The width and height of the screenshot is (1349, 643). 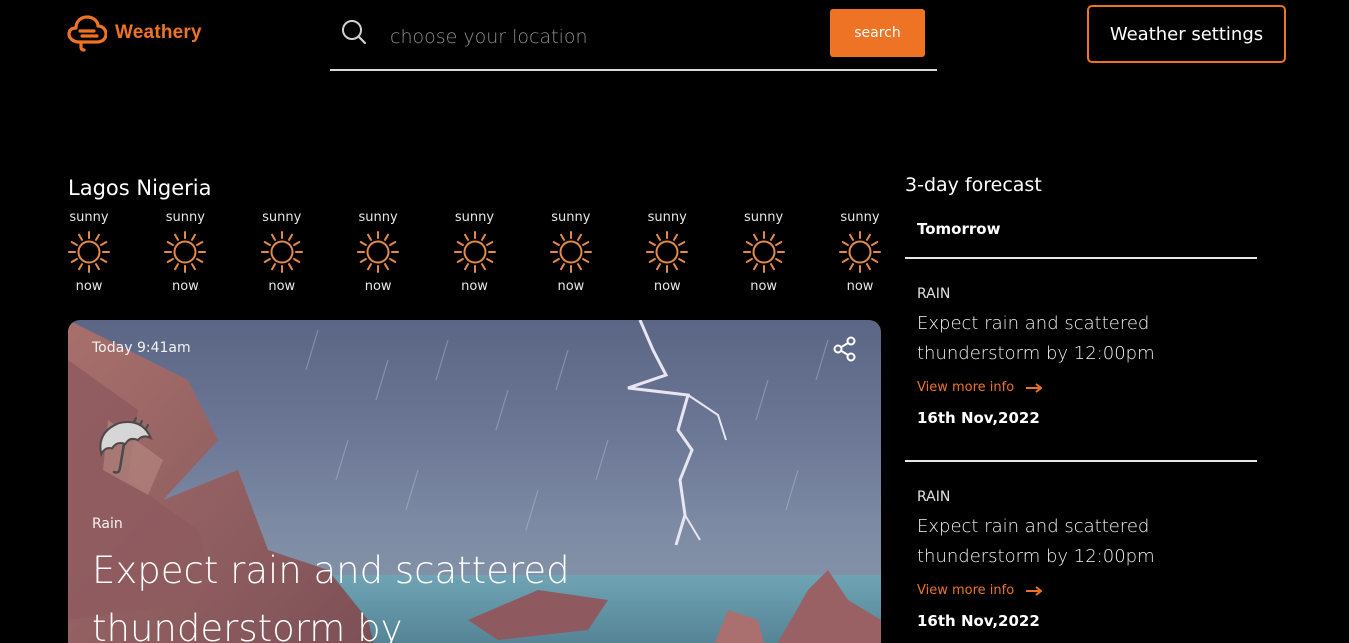 I want to click on location-title: Lagos Nigeria, so click(x=140, y=188).